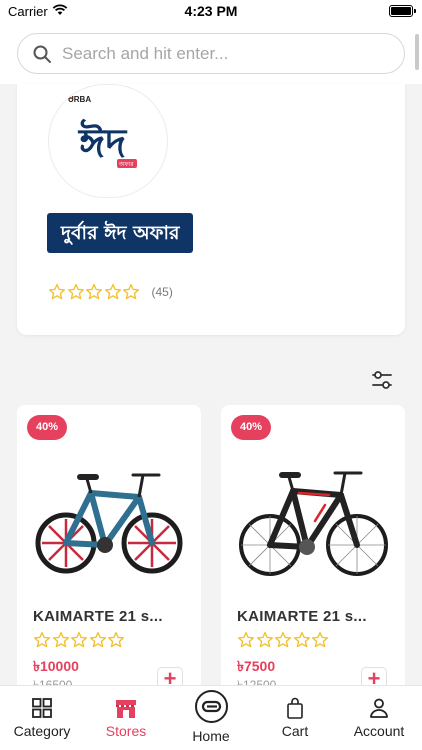 This screenshot has height=750, width=422. Describe the element at coordinates (402, 11) in the screenshot. I see `battery-icon` at that location.